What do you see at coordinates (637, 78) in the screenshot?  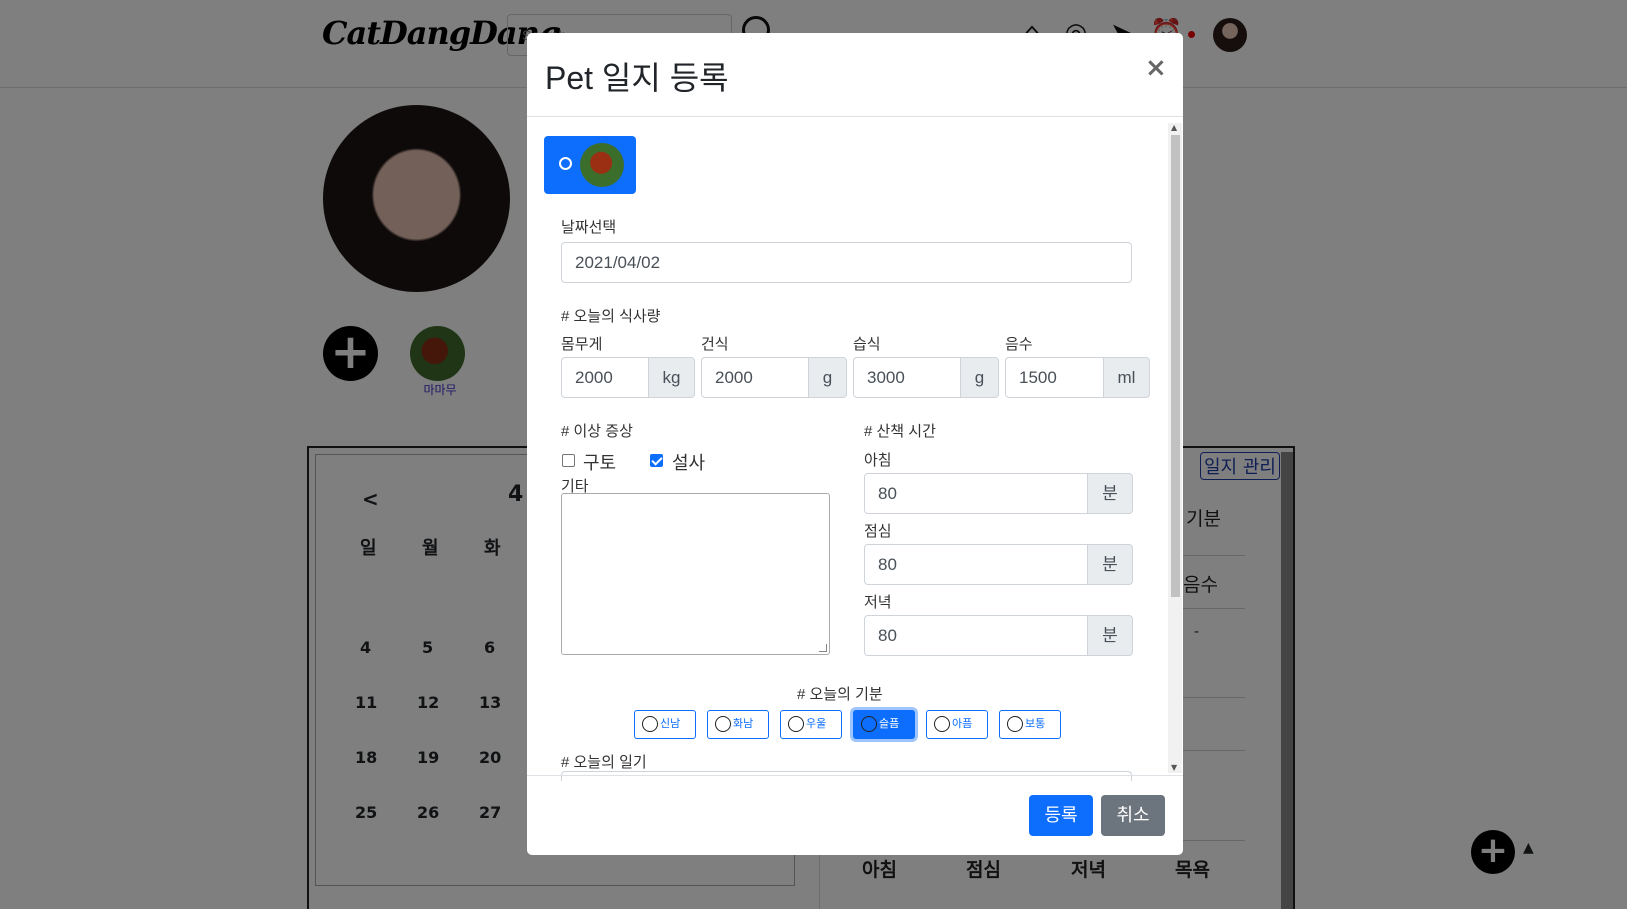 I see `modal-title: Pet 일지 등록` at bounding box center [637, 78].